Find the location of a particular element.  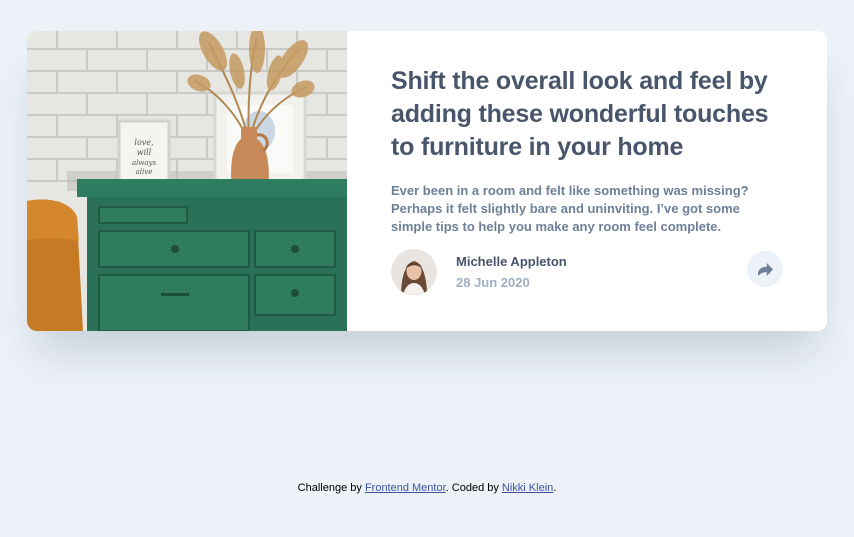

avatar is located at coordinates (414, 272).